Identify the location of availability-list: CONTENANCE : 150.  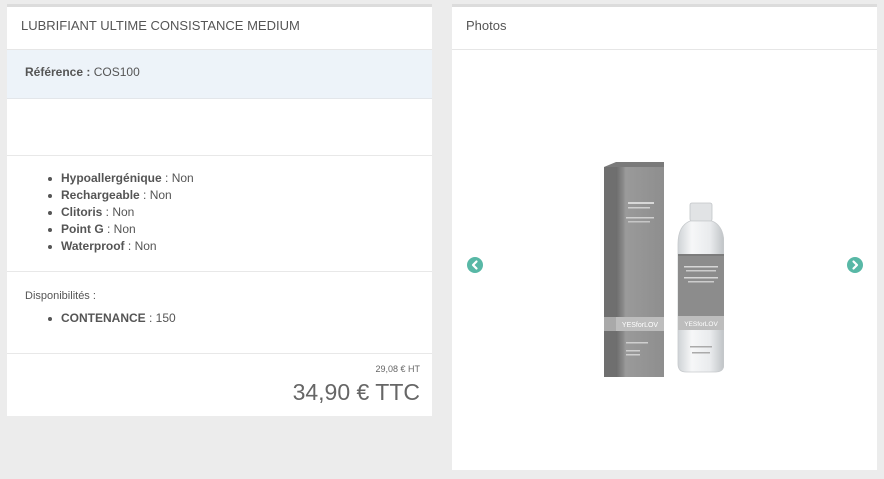
(219, 318).